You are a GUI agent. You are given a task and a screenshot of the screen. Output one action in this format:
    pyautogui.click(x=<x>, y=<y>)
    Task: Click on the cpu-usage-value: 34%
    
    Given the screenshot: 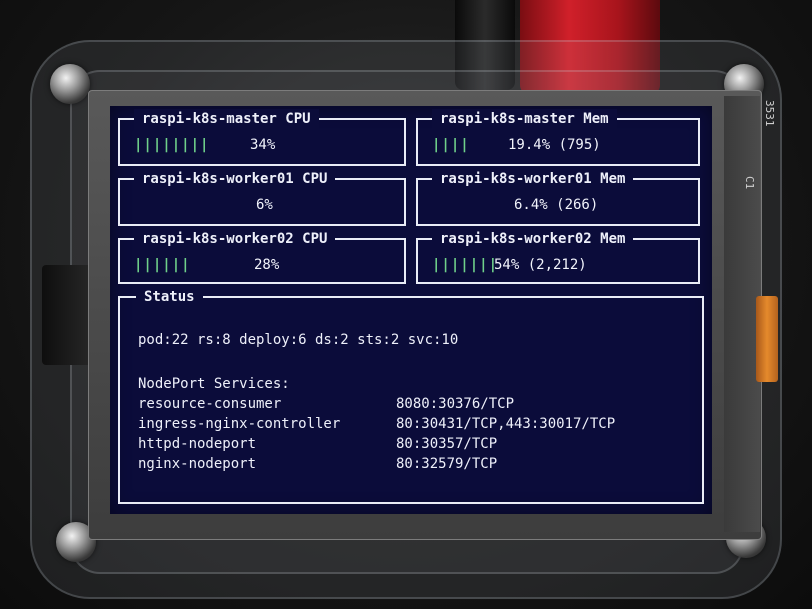 What is the action you would take?
    pyautogui.click(x=263, y=145)
    